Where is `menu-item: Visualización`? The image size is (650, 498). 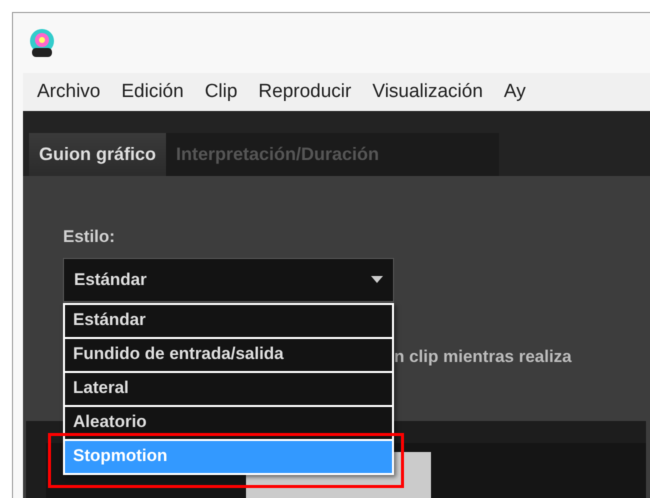 menu-item: Visualización is located at coordinates (427, 92).